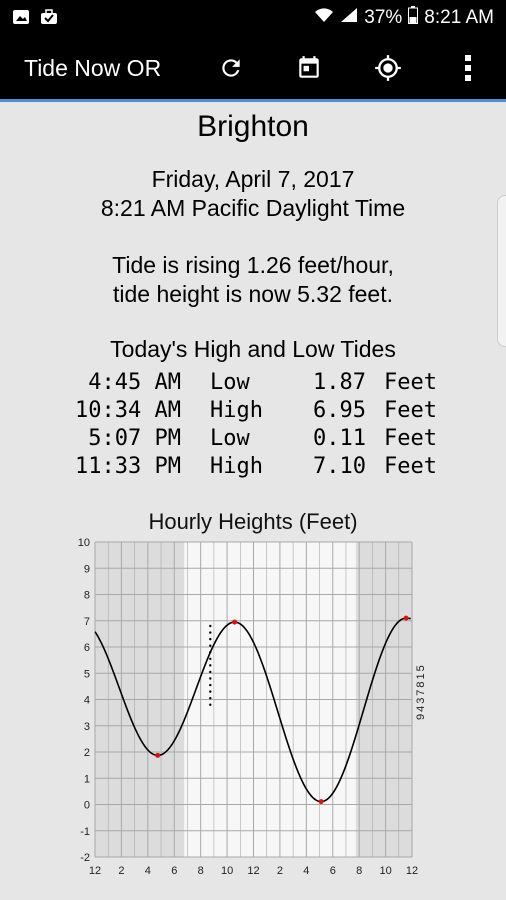 The height and width of the screenshot is (900, 506). What do you see at coordinates (87, 622) in the screenshot?
I see `y-tick-label: 7` at bounding box center [87, 622].